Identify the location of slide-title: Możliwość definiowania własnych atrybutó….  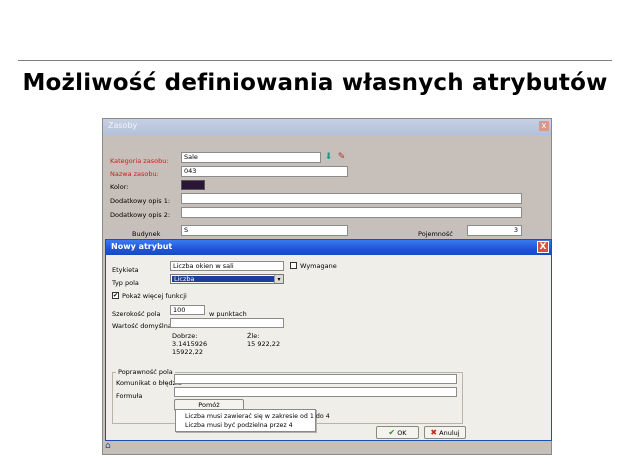
(315, 83).